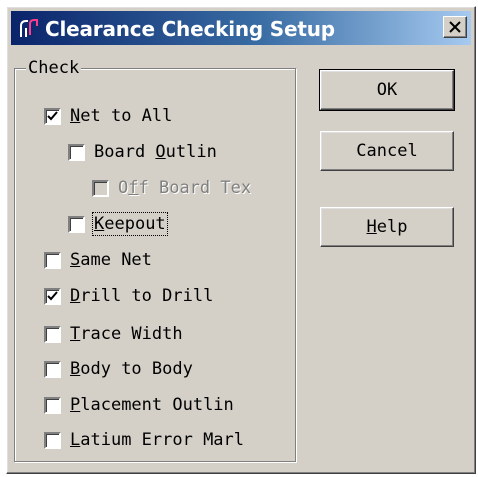 The width and height of the screenshot is (478, 477). Describe the element at coordinates (126, 334) in the screenshot. I see `checkbox-label: Trace Width` at that location.